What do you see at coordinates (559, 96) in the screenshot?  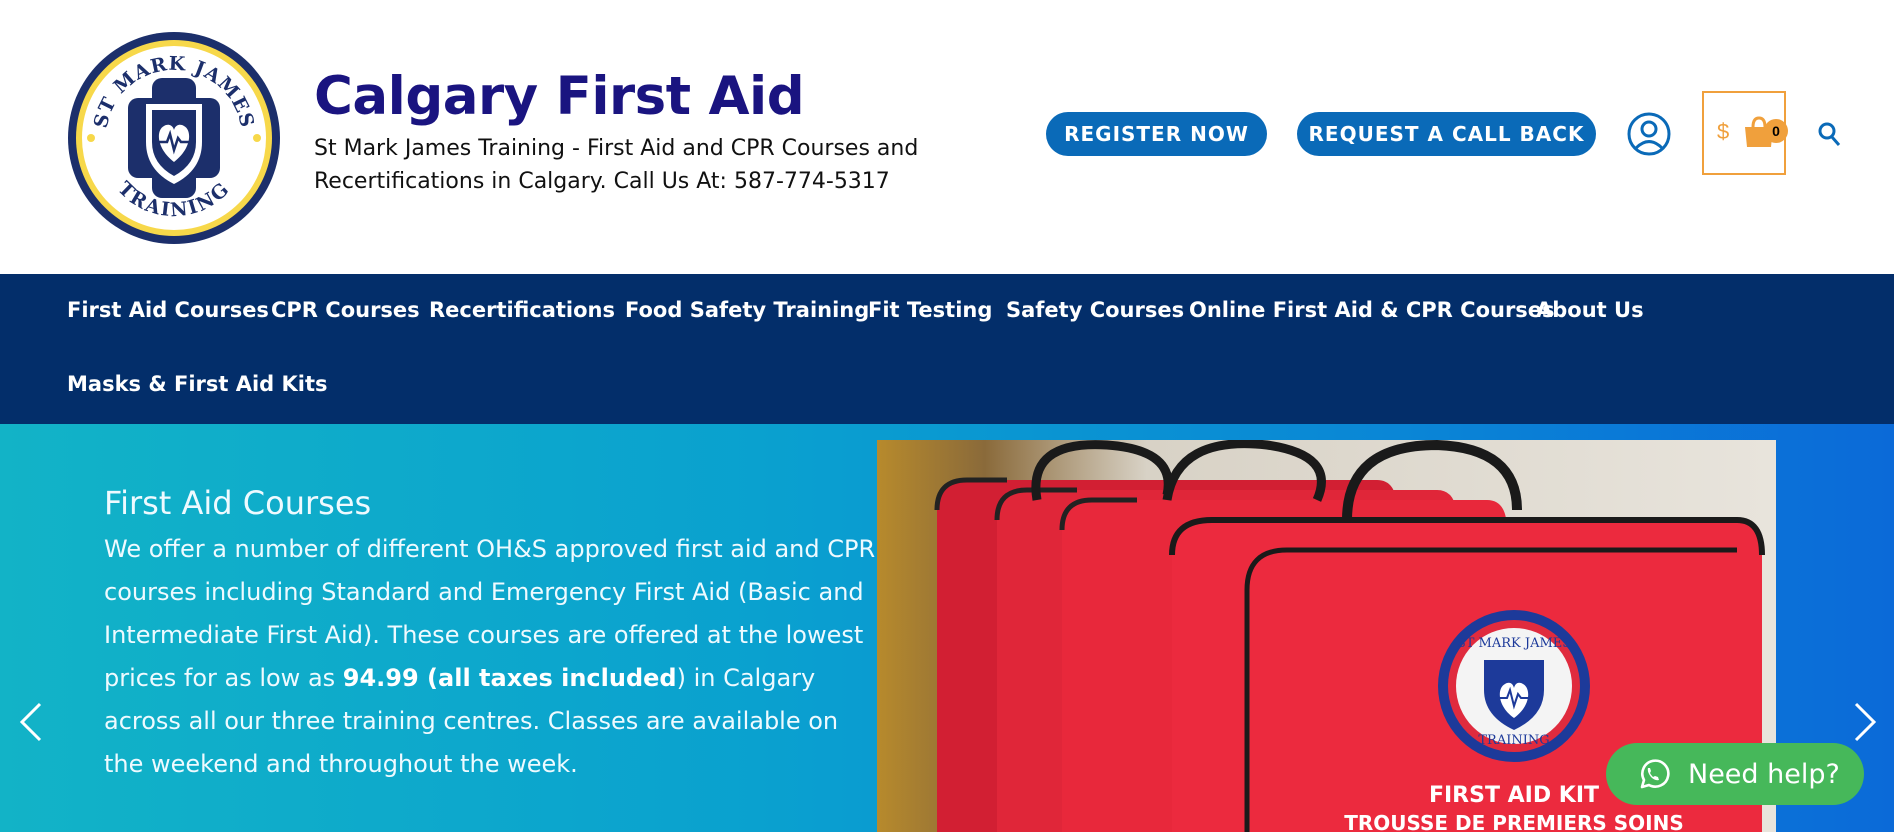 I see `site-title: Calgary First Aid` at bounding box center [559, 96].